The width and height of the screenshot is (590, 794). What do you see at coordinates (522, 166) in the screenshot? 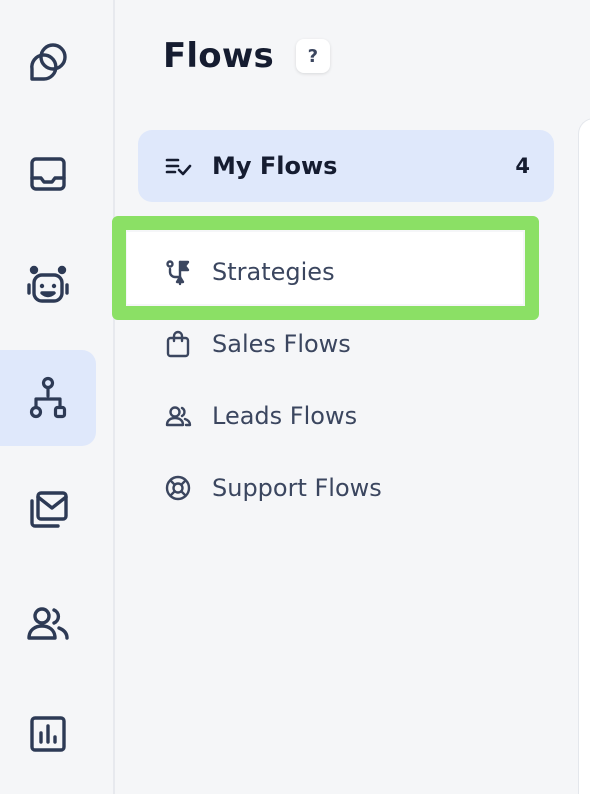
I see `my-flows-count: 4` at bounding box center [522, 166].